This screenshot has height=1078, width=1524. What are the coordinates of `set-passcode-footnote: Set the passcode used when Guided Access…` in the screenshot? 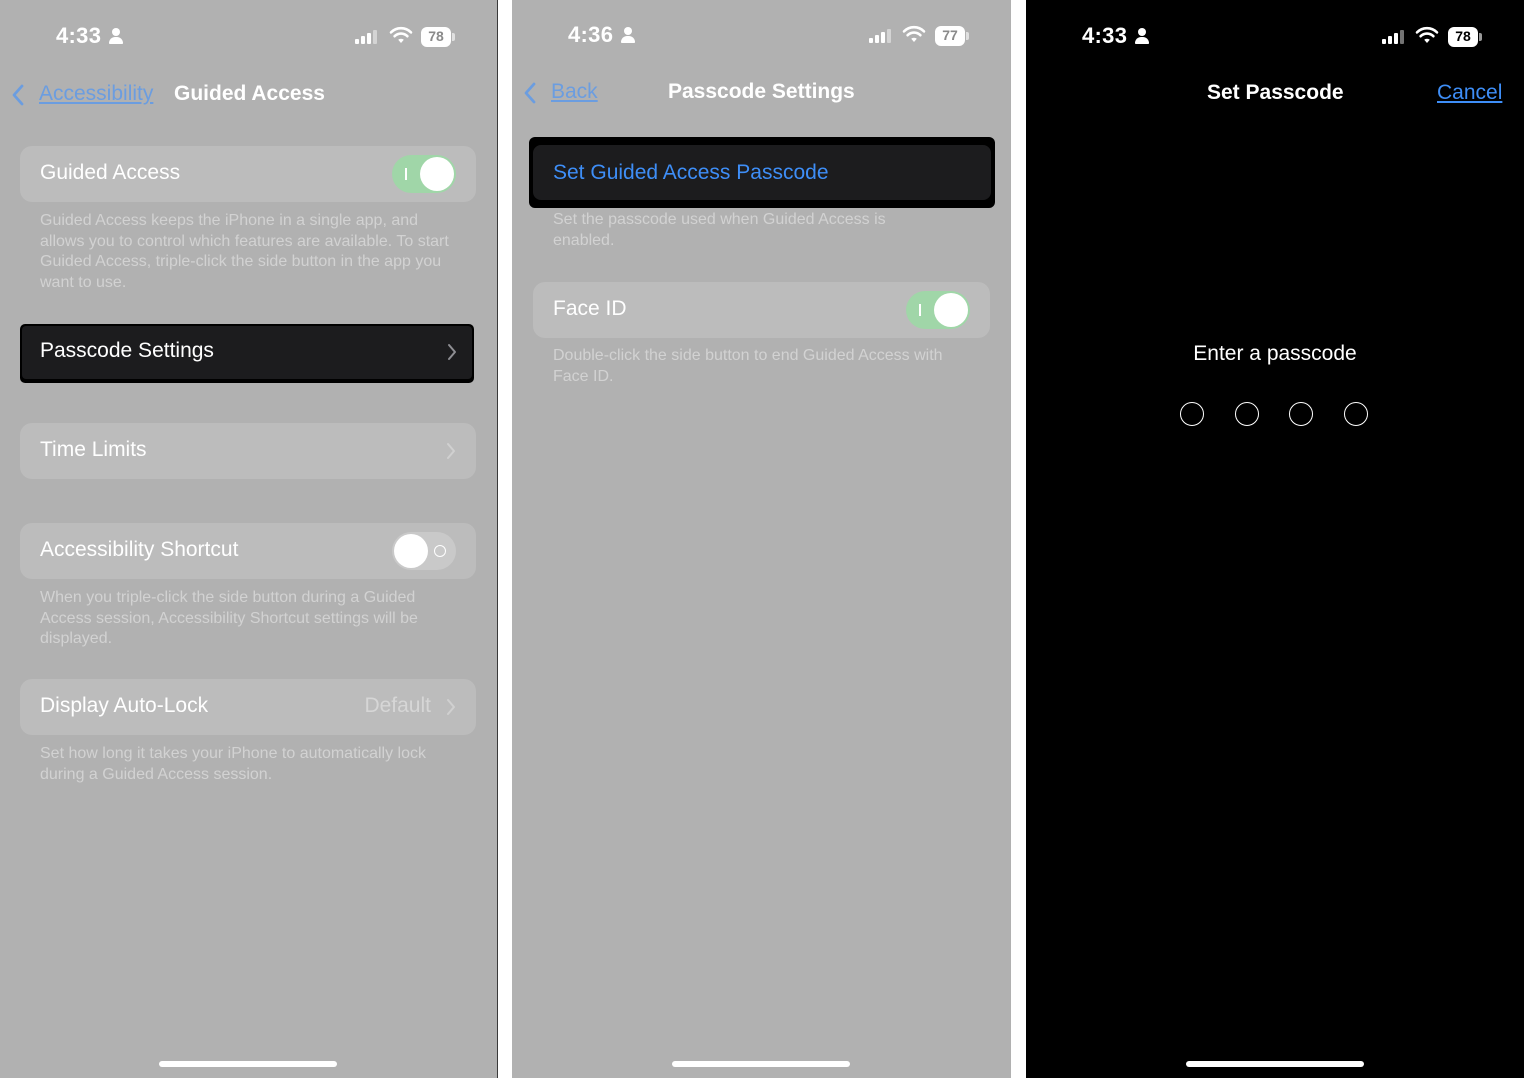 It's located at (719, 230).